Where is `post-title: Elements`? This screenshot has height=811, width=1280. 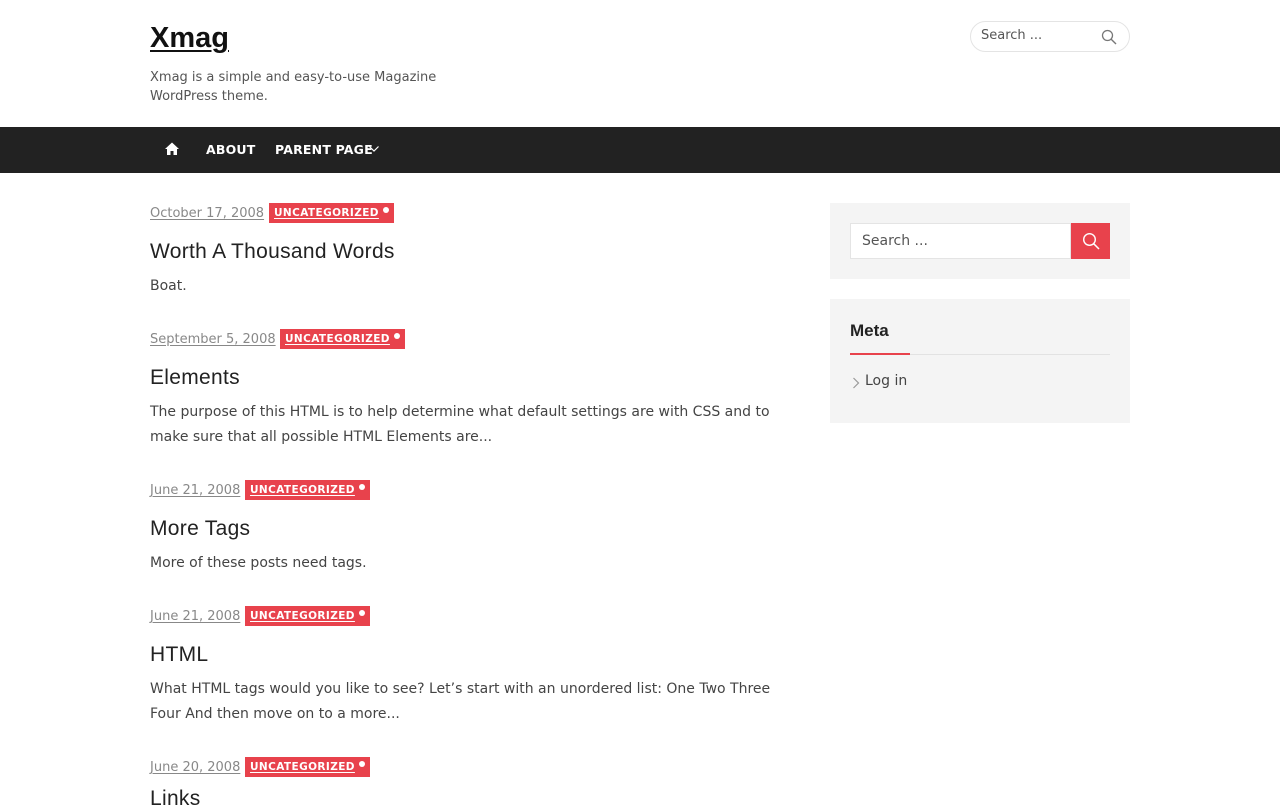
post-title: Elements is located at coordinates (195, 378).